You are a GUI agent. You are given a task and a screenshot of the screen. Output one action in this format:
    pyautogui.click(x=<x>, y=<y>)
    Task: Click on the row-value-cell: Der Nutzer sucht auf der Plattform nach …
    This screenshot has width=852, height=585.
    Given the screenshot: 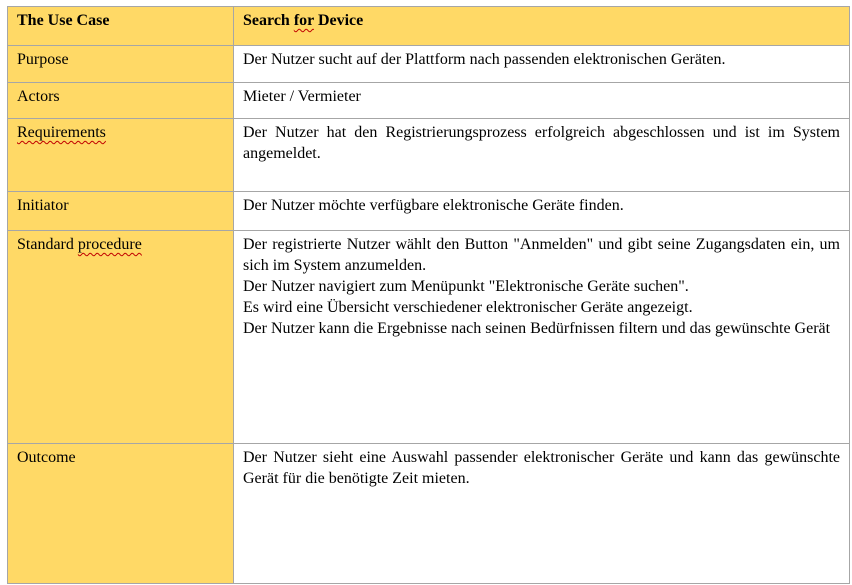 What is the action you would take?
    pyautogui.click(x=541, y=64)
    